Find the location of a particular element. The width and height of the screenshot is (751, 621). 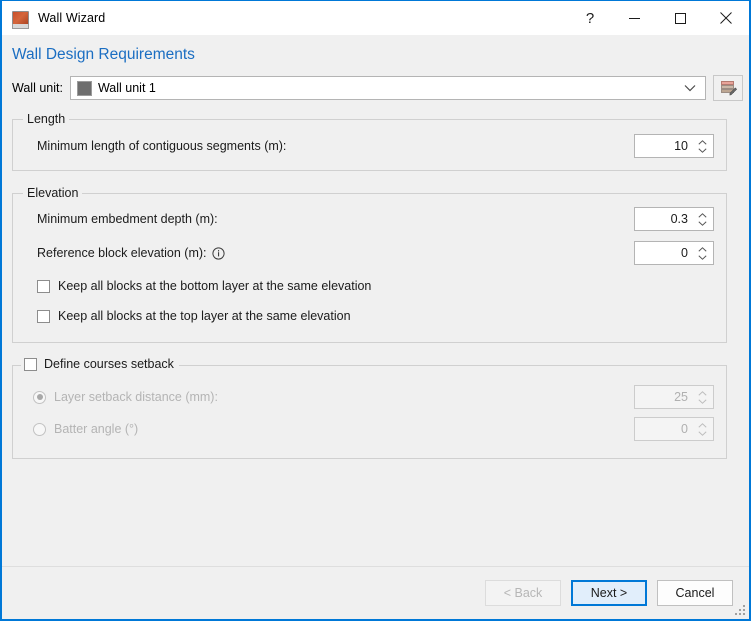

reference-block-elevation-label: Reference block elevation (m): is located at coordinates (131, 253).